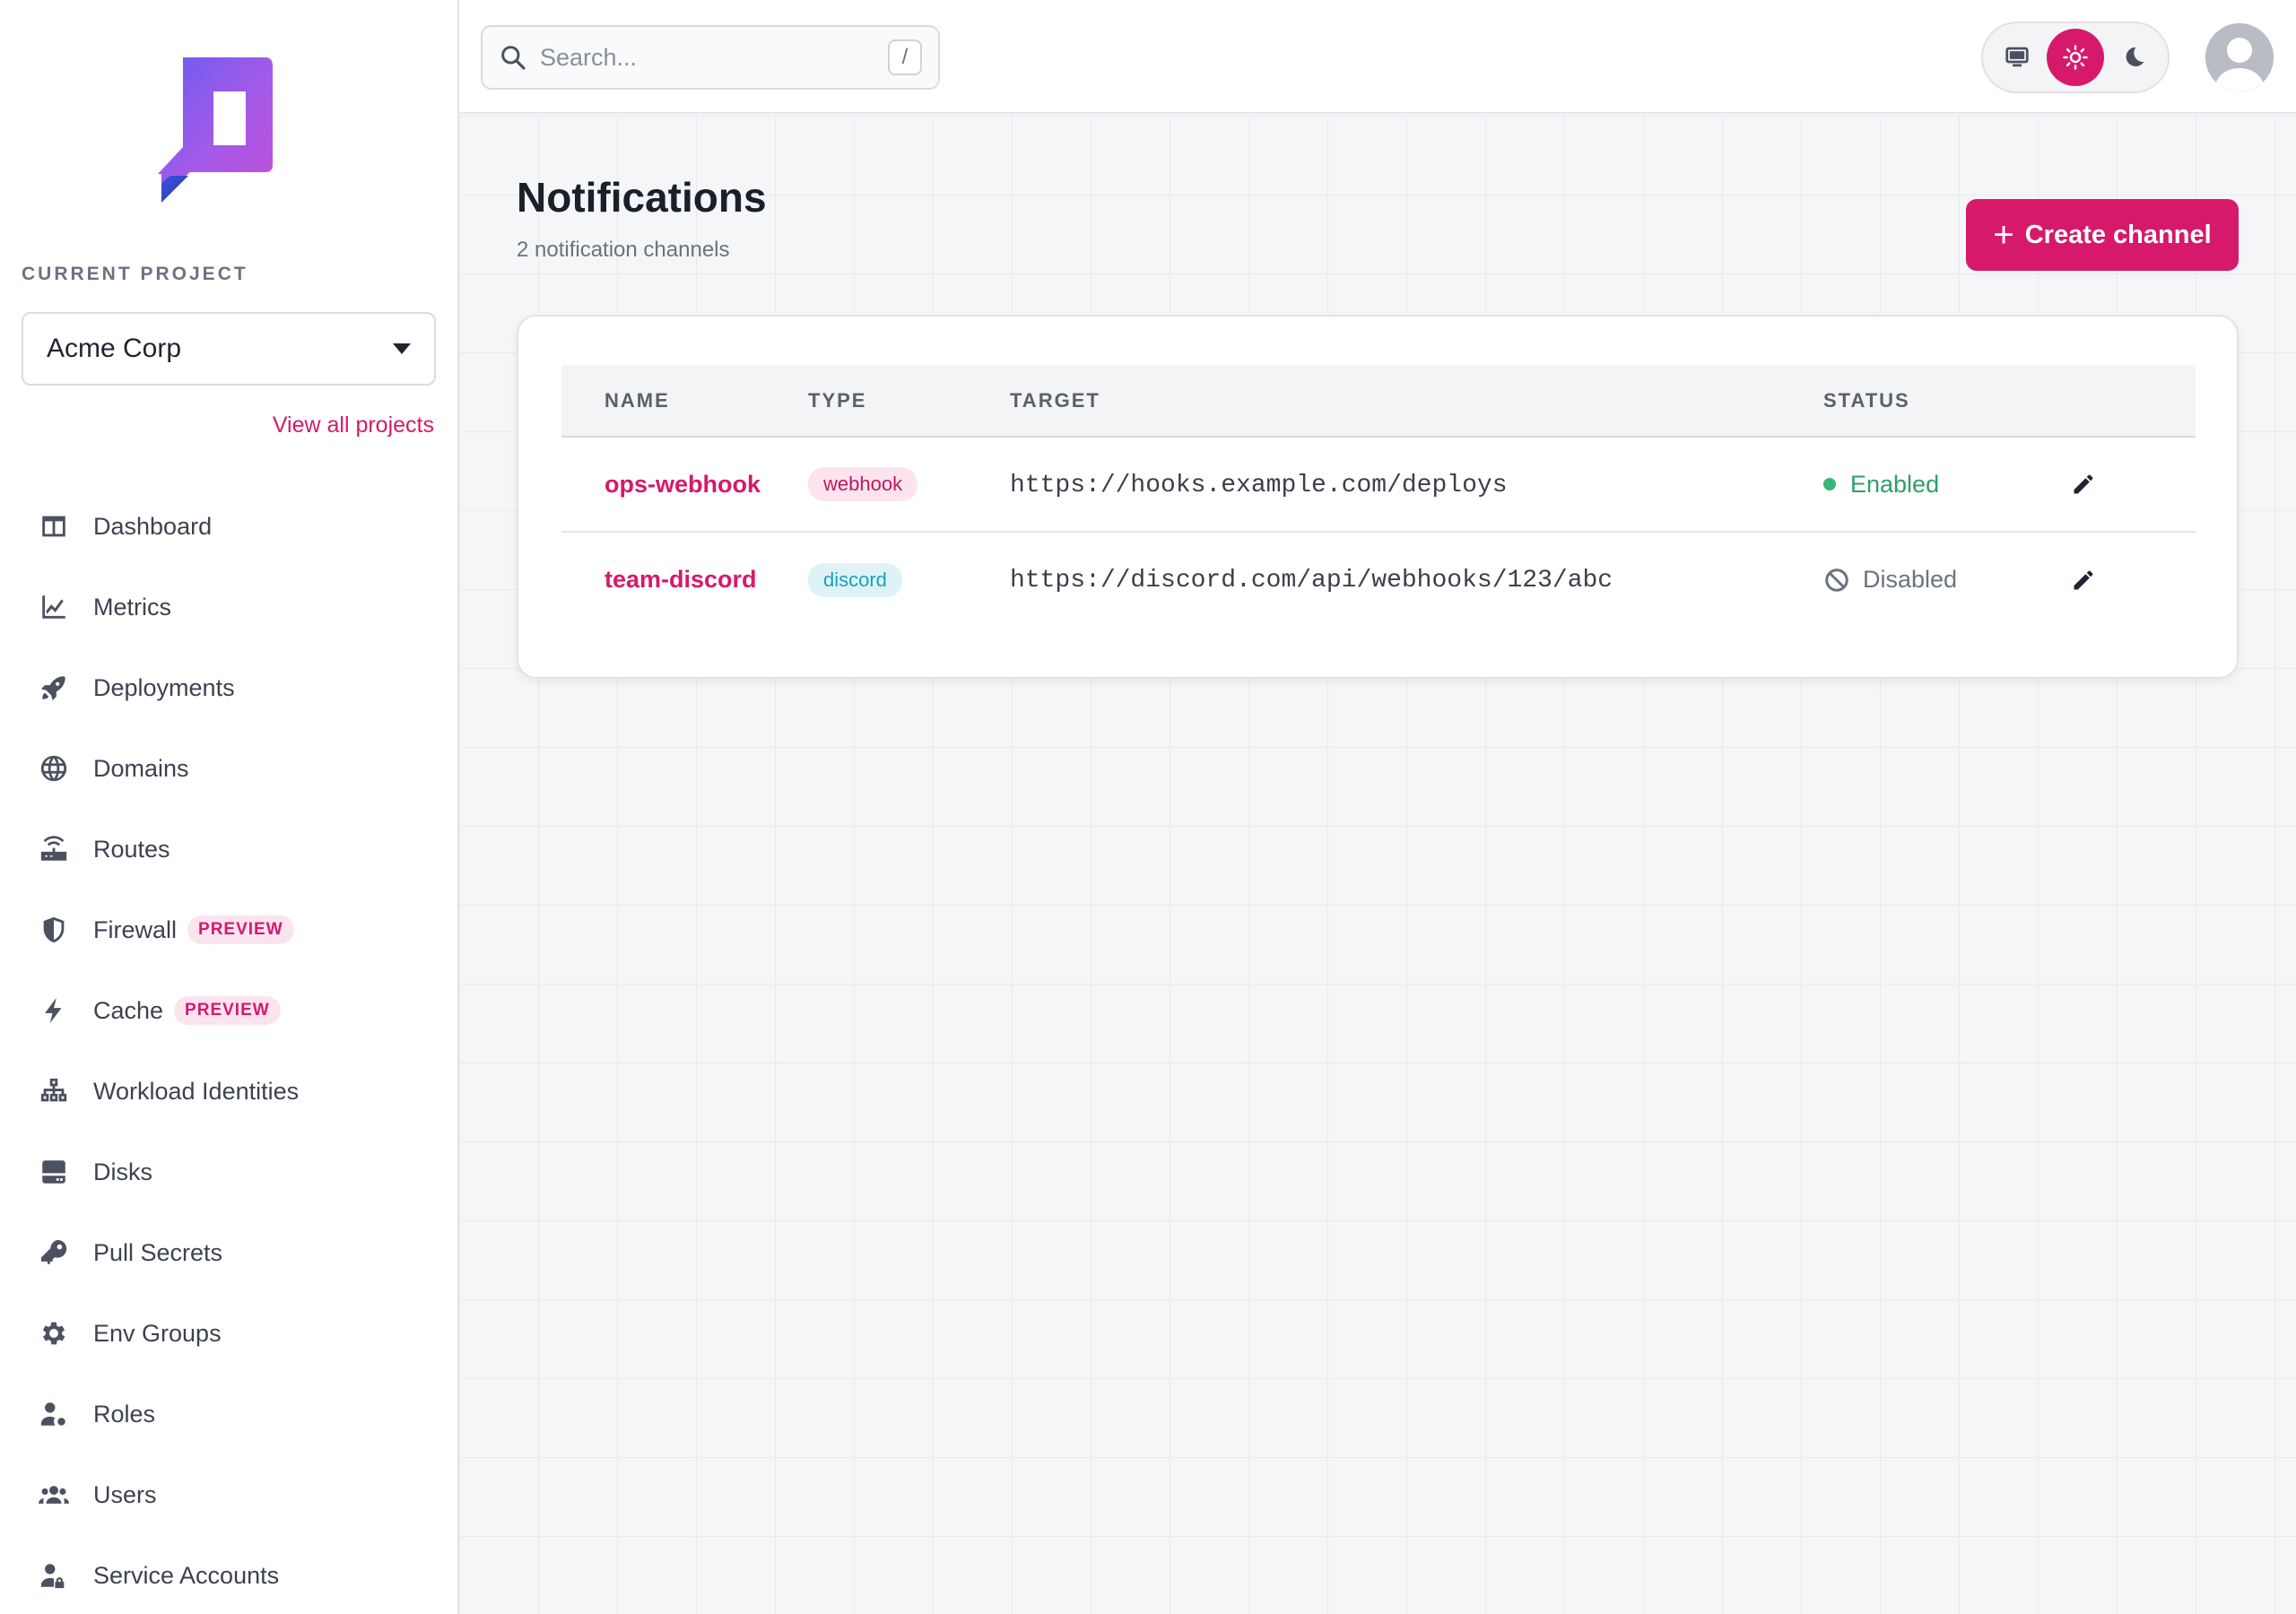  I want to click on plus-icon: +, so click(2003, 235).